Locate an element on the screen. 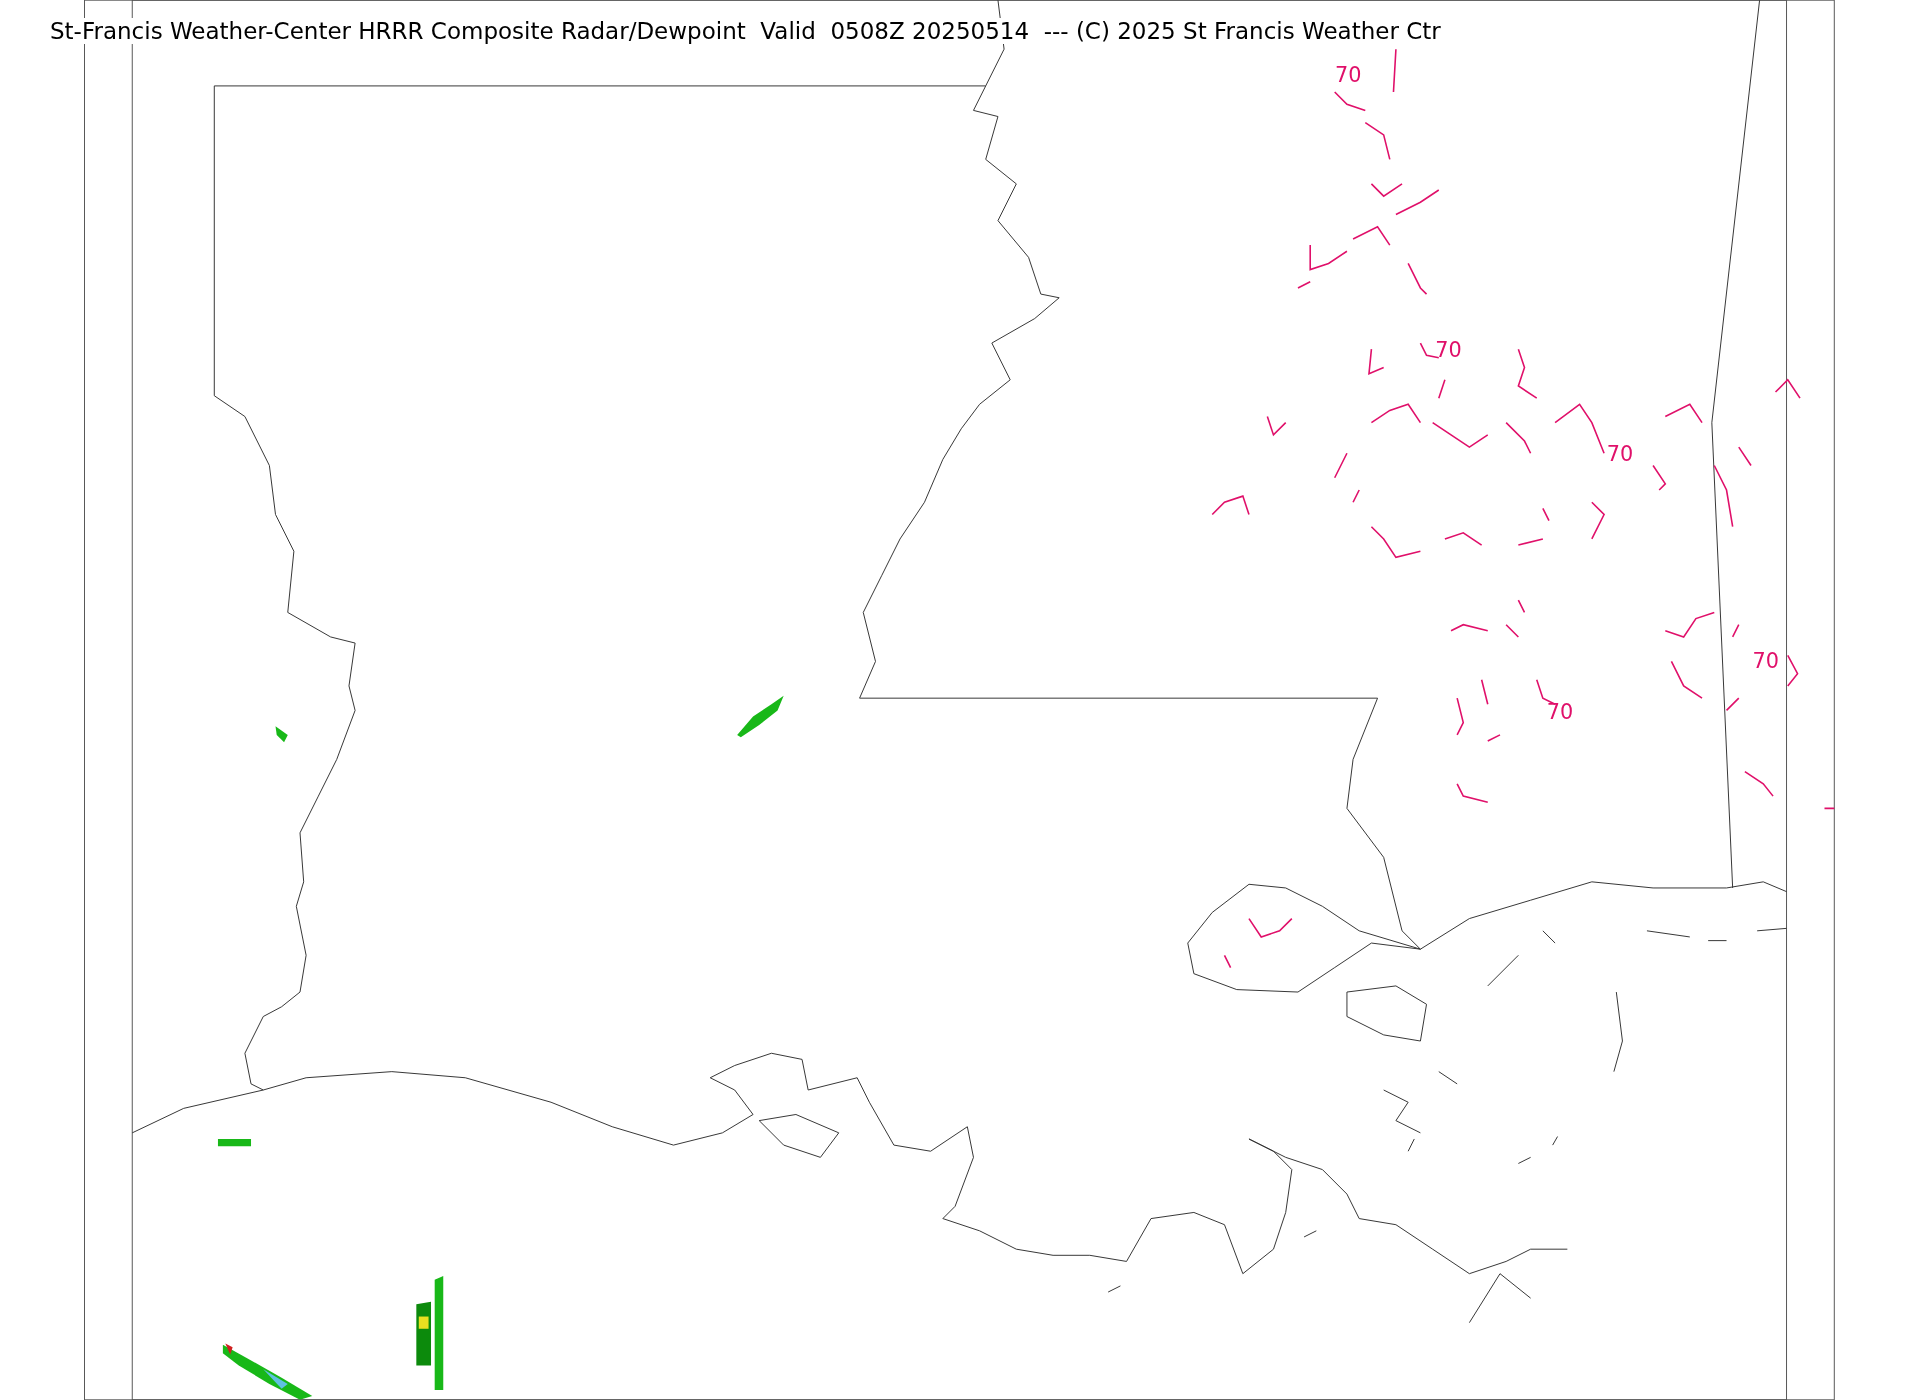  map-title: St-Francis Weather-Center HRRR Composite Radar/Dewpoint Valid 0508Z 20250514 --- (C) 2025 St Francis Weather Ctr is located at coordinates (745, 31).